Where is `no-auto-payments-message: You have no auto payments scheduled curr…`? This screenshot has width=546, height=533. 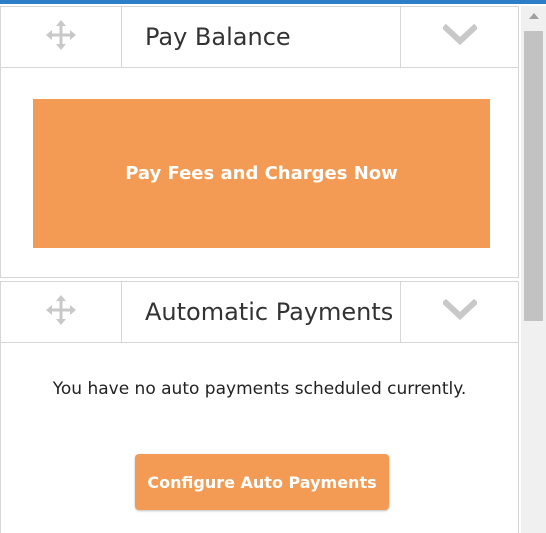 no-auto-payments-message: You have no auto payments scheduled curr… is located at coordinates (259, 389).